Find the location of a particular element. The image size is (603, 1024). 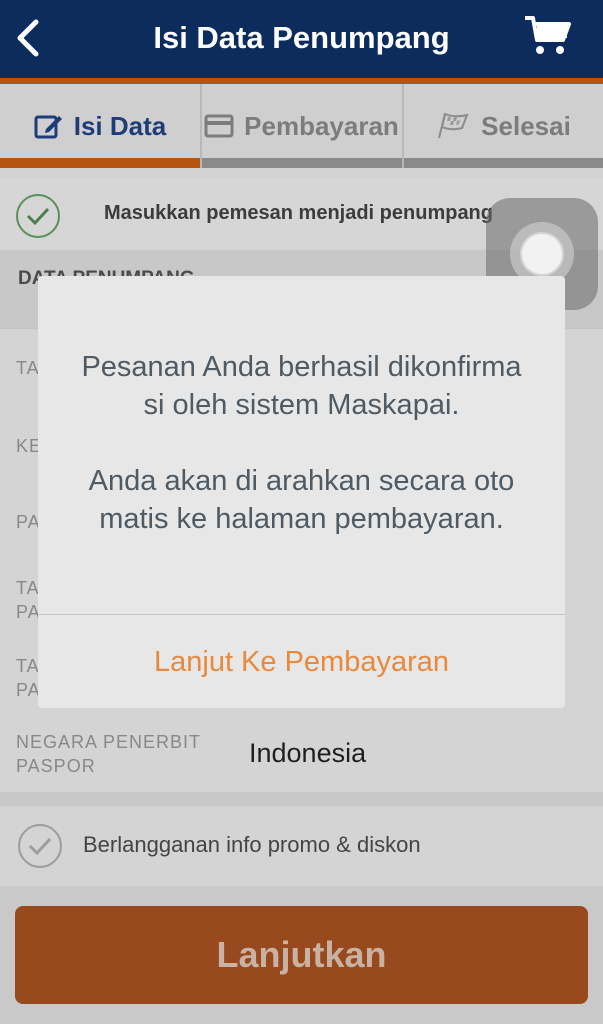

credit-card-icon is located at coordinates (219, 126).